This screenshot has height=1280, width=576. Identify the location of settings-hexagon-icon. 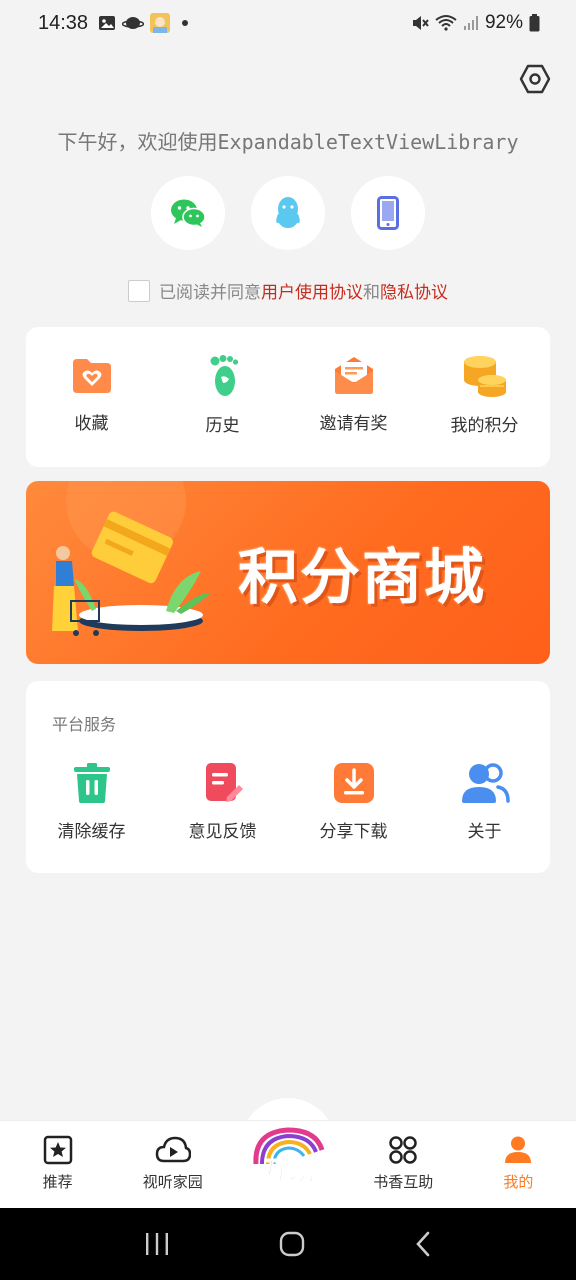
(535, 79).